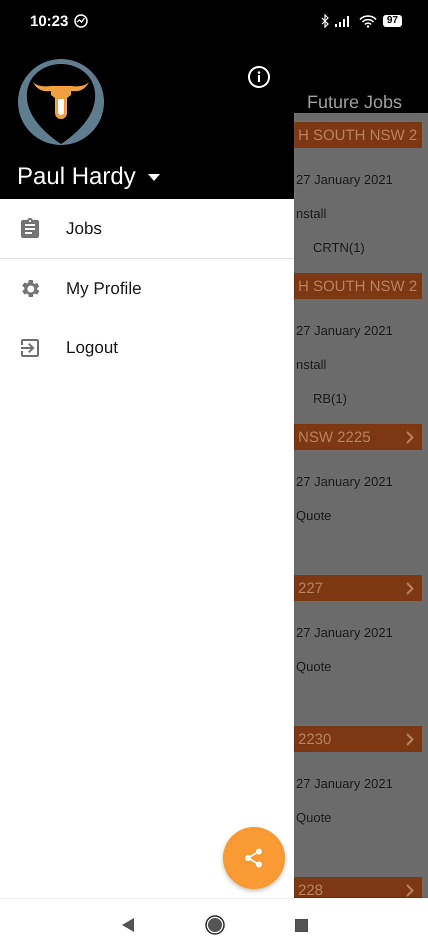 The height and width of the screenshot is (950, 428). What do you see at coordinates (358, 887) in the screenshot?
I see `job-header-bar: 228` at bounding box center [358, 887].